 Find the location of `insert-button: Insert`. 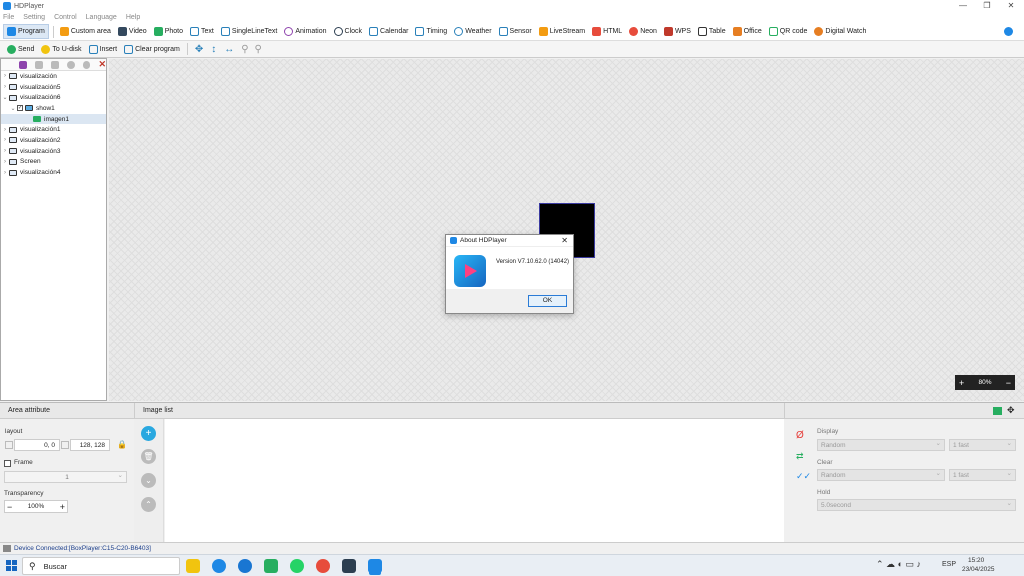

insert-button: Insert is located at coordinates (103, 49).